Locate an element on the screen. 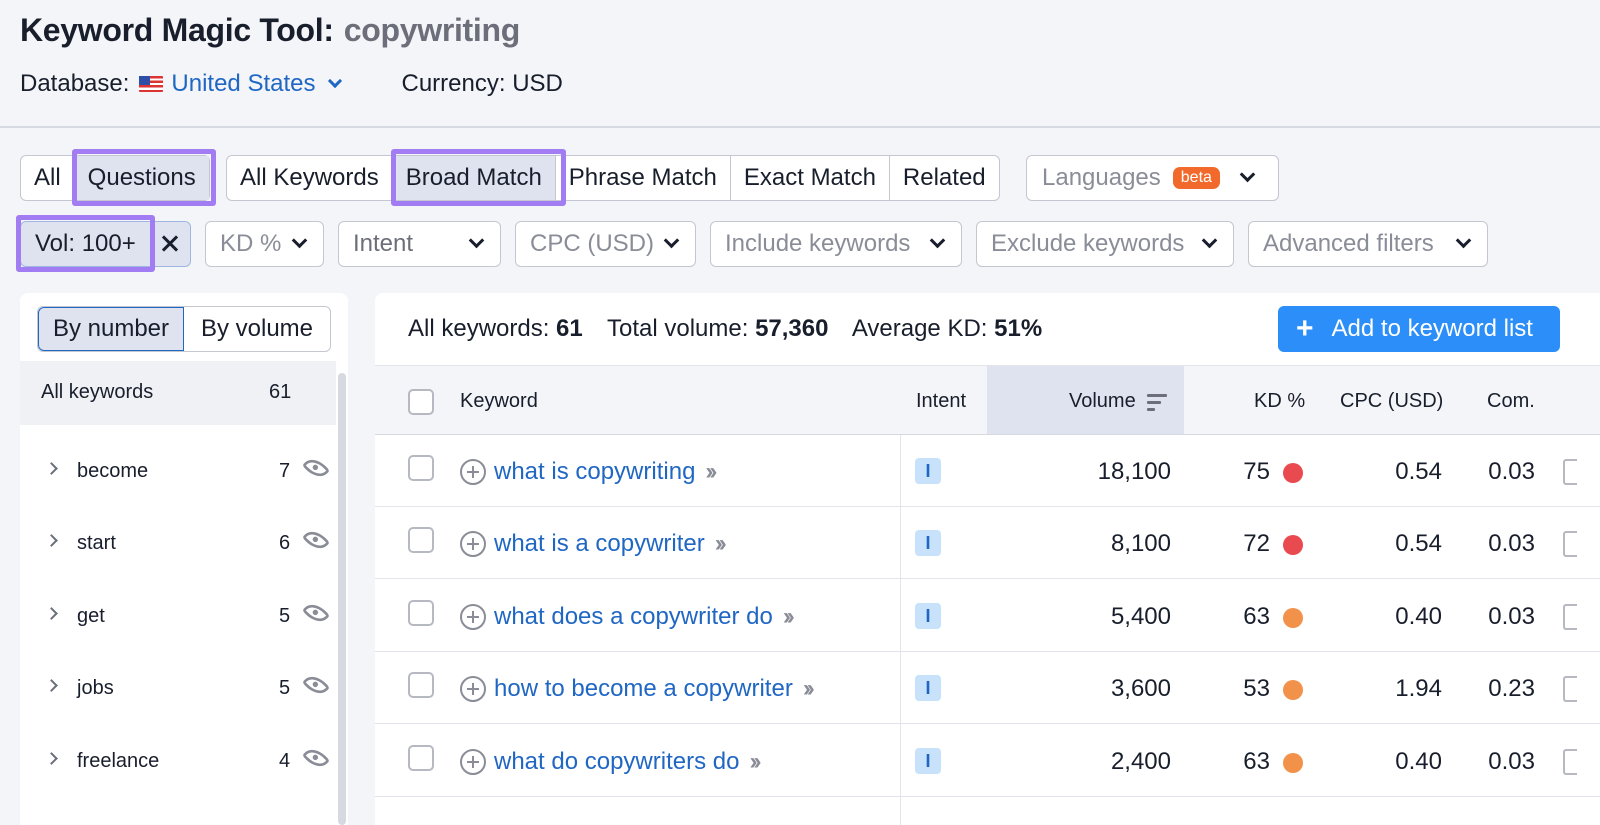 The width and height of the screenshot is (1600, 825). question-filter-tabs: All Questions is located at coordinates (115, 178).